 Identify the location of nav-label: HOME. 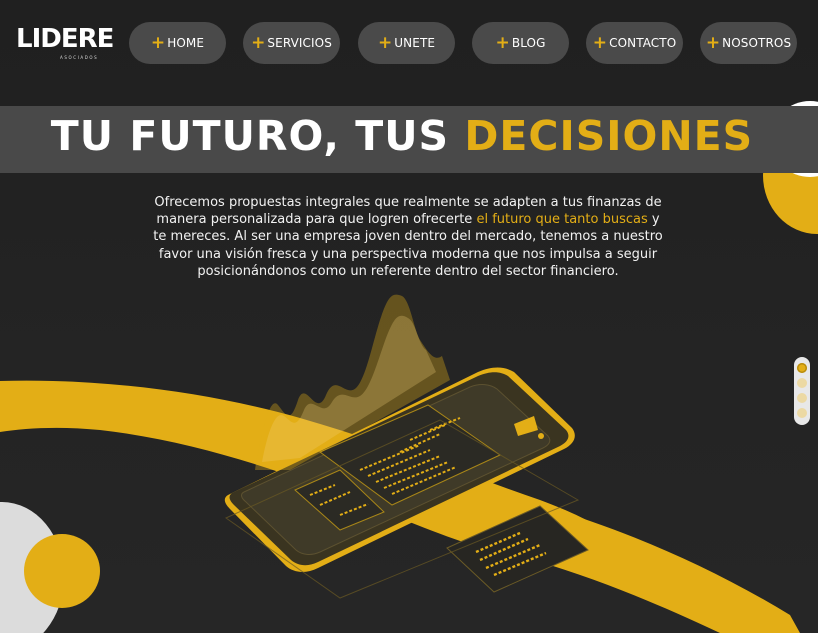
(186, 43).